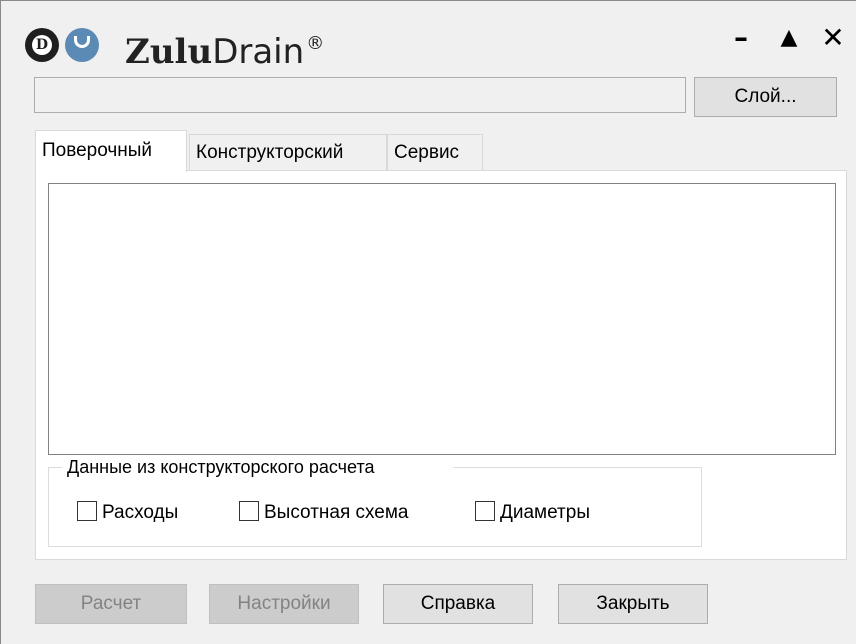 This screenshot has height=644, width=856. What do you see at coordinates (169, 52) in the screenshot?
I see `app-title-bold: Zulu` at bounding box center [169, 52].